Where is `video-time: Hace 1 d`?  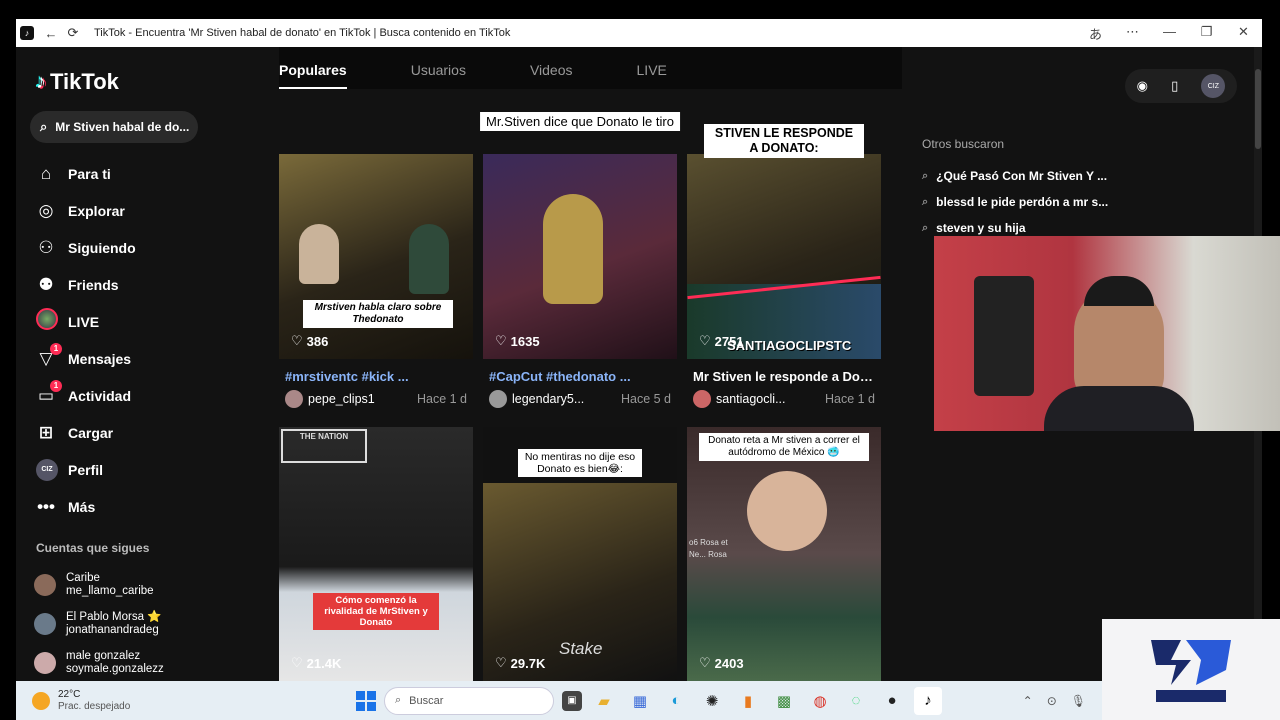 video-time: Hace 1 d is located at coordinates (441, 399).